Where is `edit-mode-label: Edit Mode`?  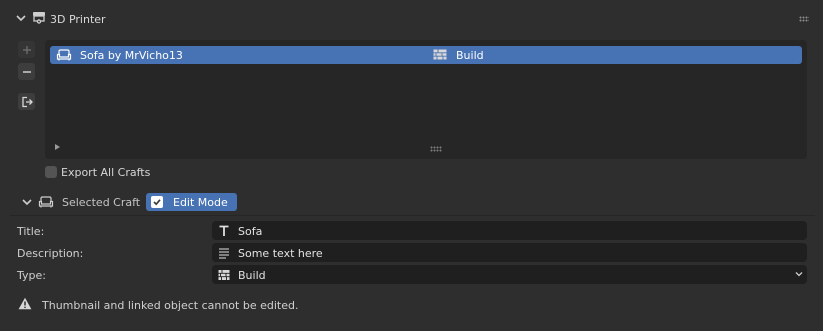 edit-mode-label: Edit Mode is located at coordinates (200, 202).